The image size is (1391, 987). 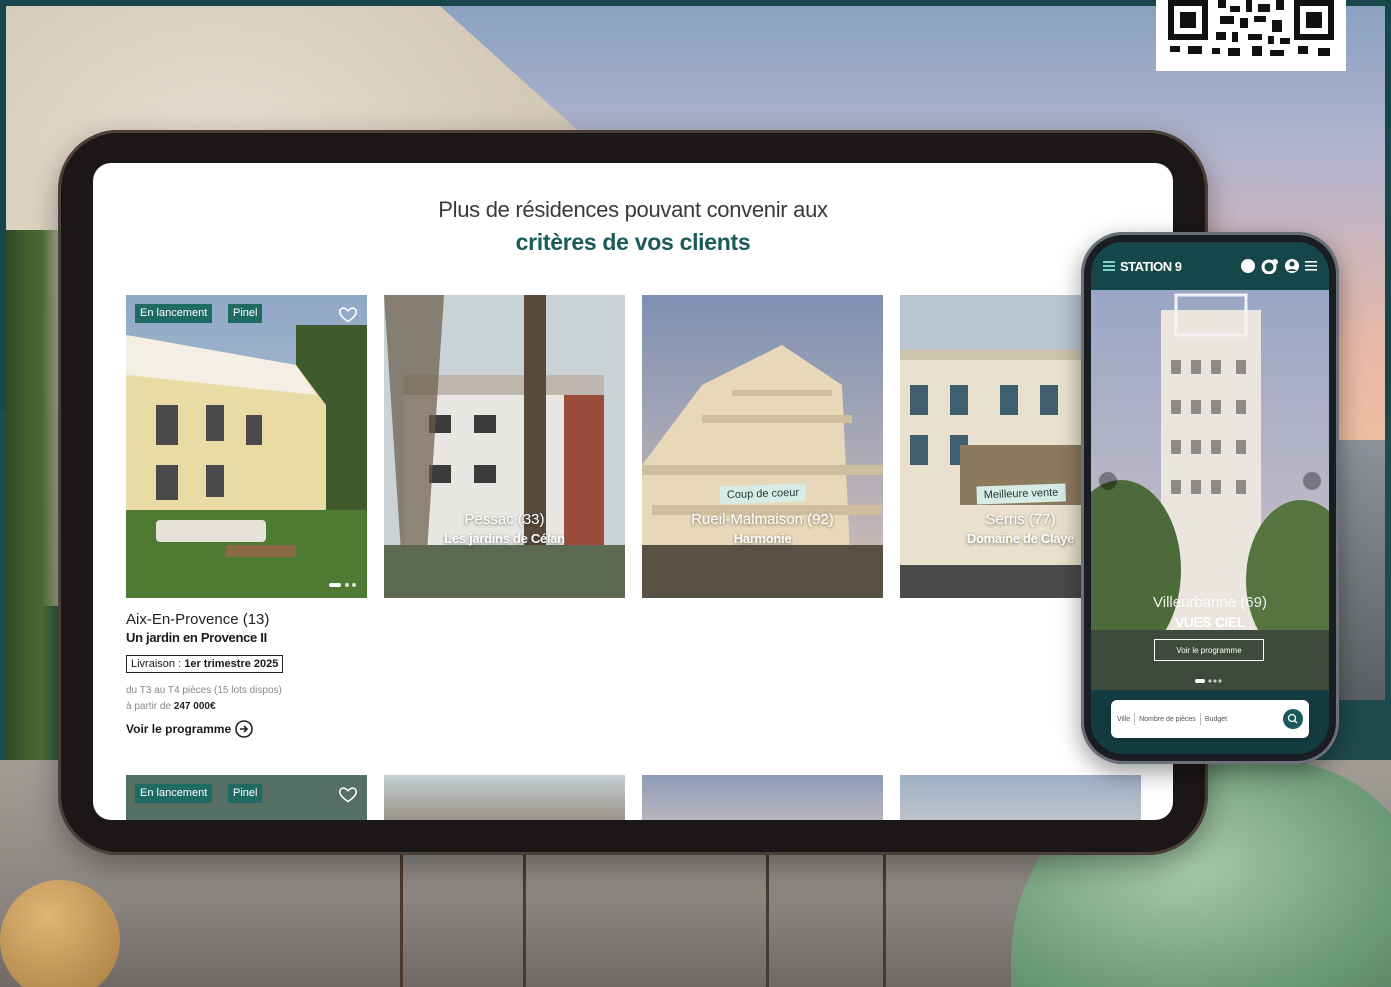 I want to click on notification-icon, so click(x=1270, y=266).